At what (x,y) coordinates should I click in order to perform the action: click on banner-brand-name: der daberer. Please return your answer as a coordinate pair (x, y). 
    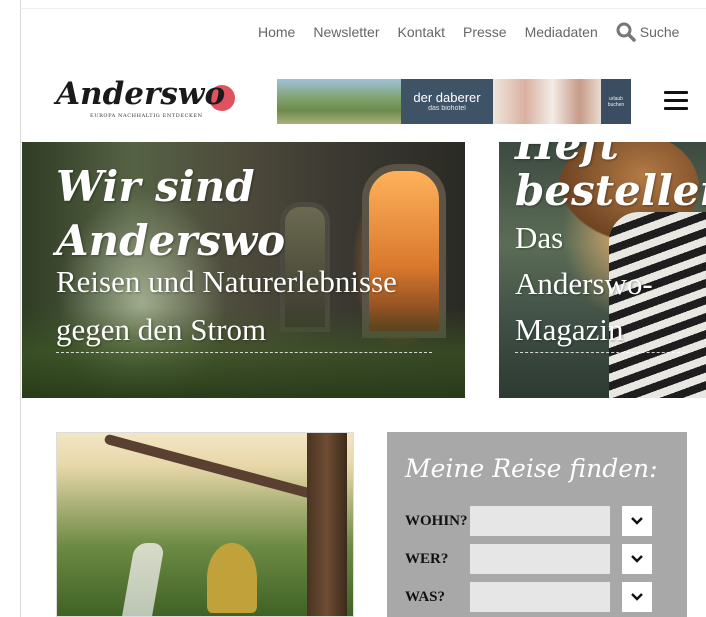
    Looking at the image, I should click on (447, 97).